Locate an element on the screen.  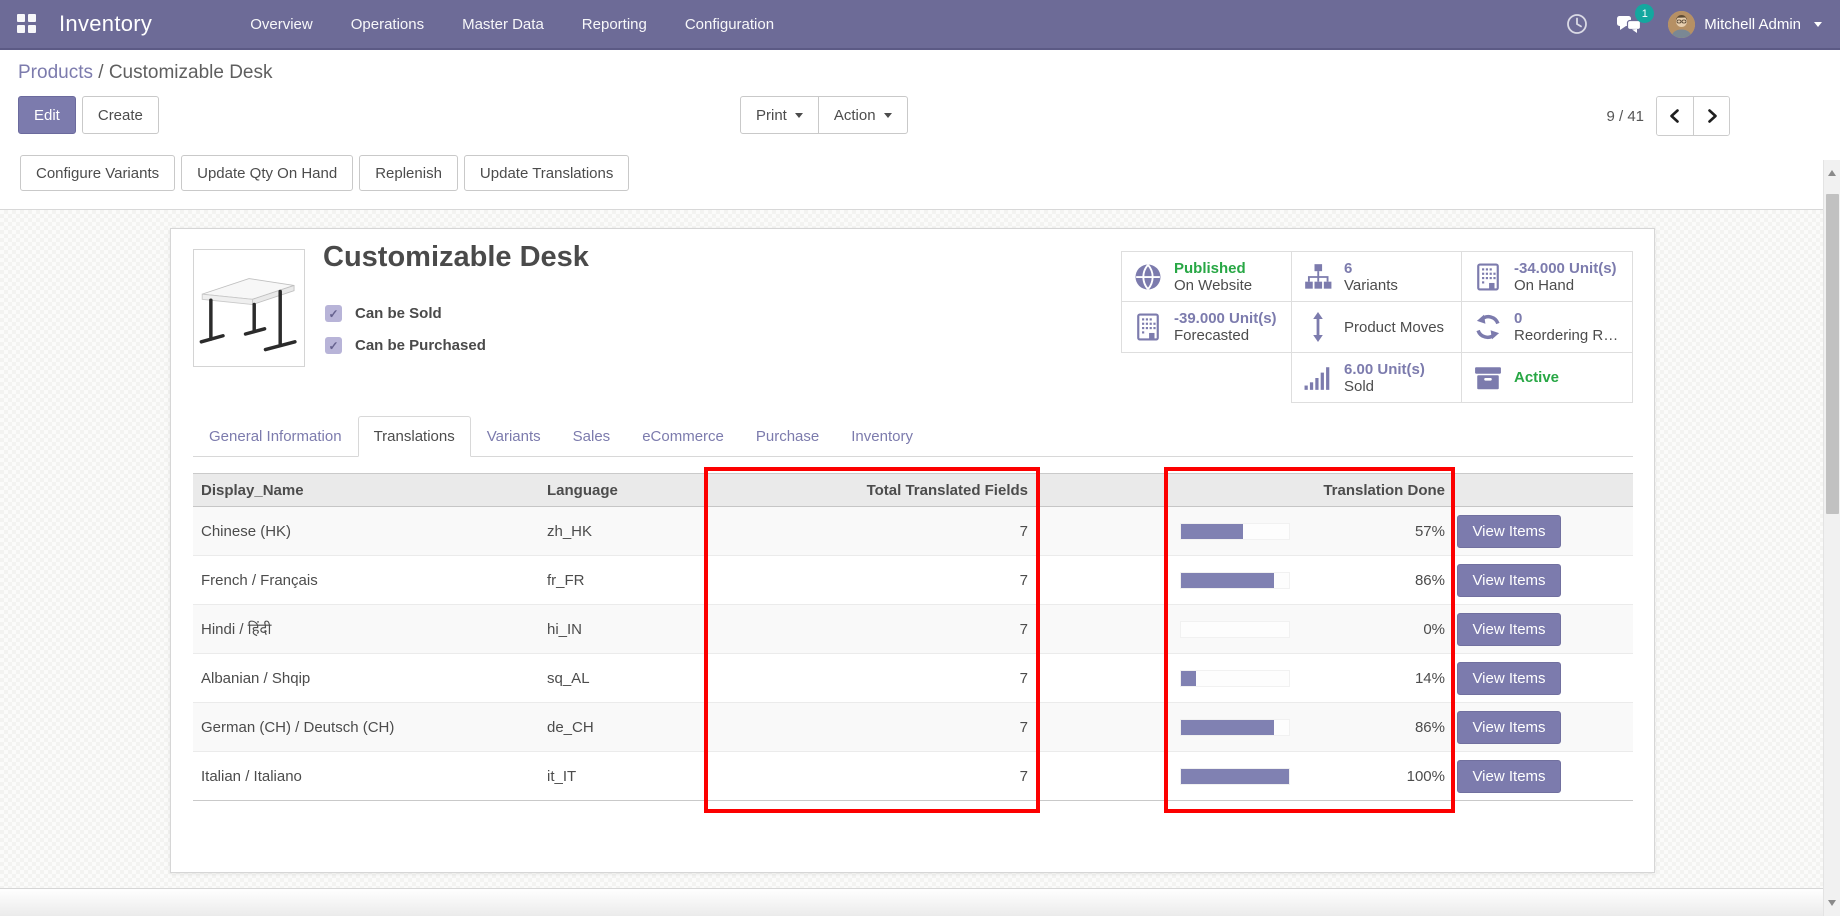
product-image is located at coordinates (249, 308).